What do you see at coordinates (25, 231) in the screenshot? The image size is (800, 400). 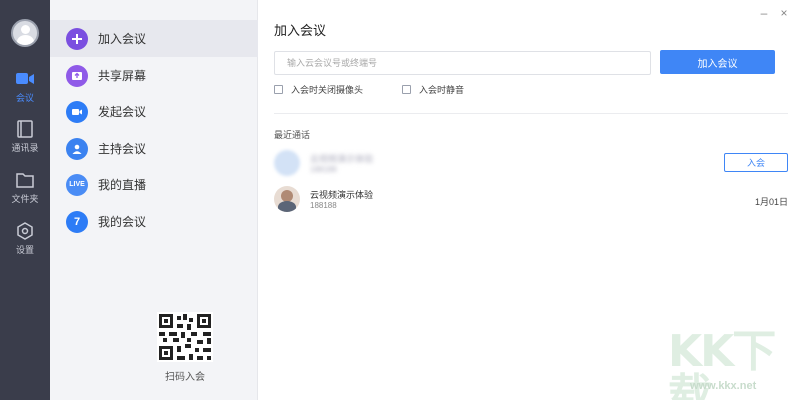 I see `settings-icon` at bounding box center [25, 231].